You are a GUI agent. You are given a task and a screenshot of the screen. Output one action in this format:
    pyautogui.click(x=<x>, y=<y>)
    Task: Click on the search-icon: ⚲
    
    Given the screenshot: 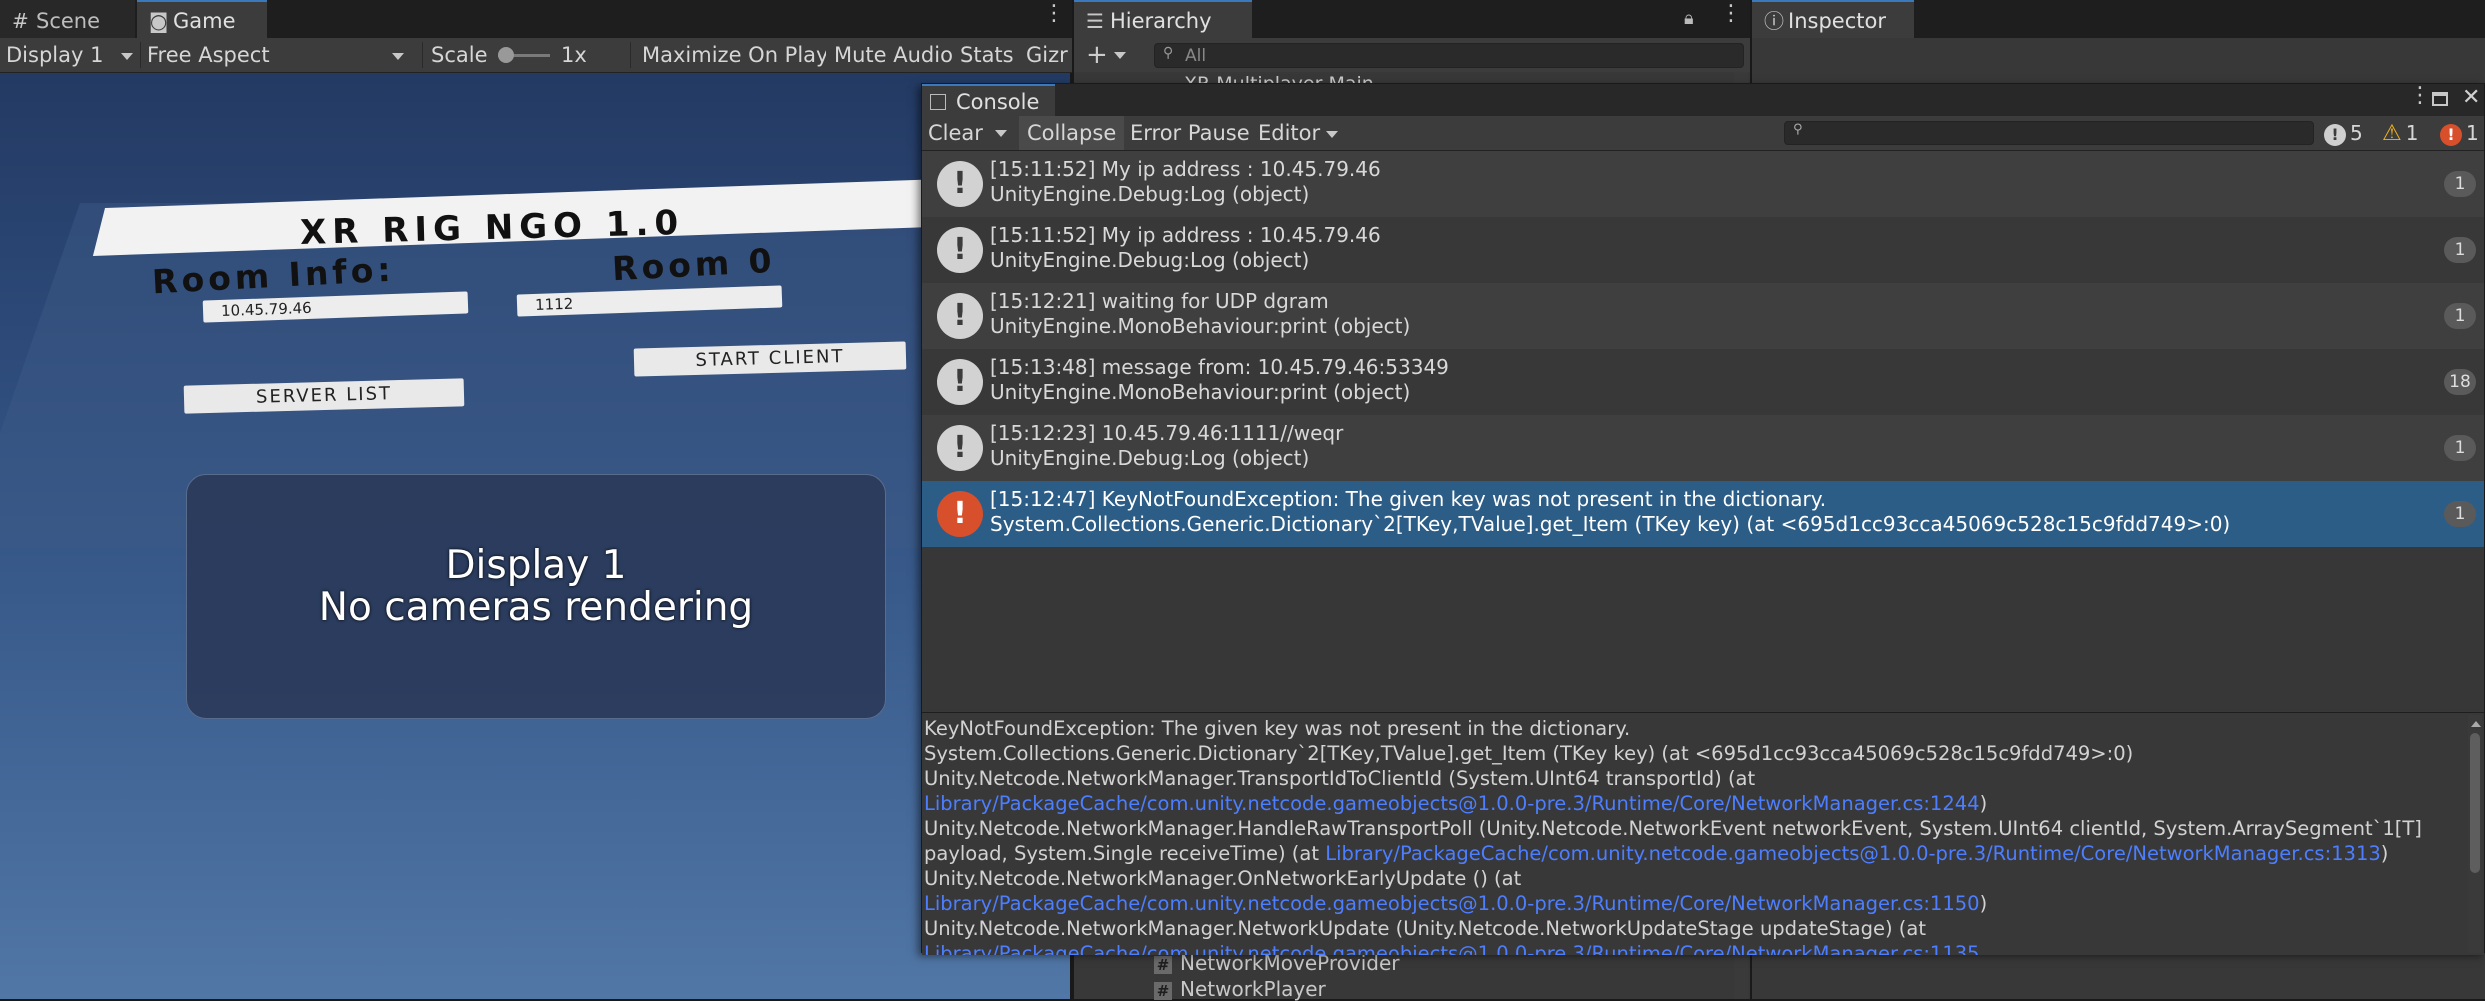 What is the action you would take?
    pyautogui.click(x=1168, y=53)
    